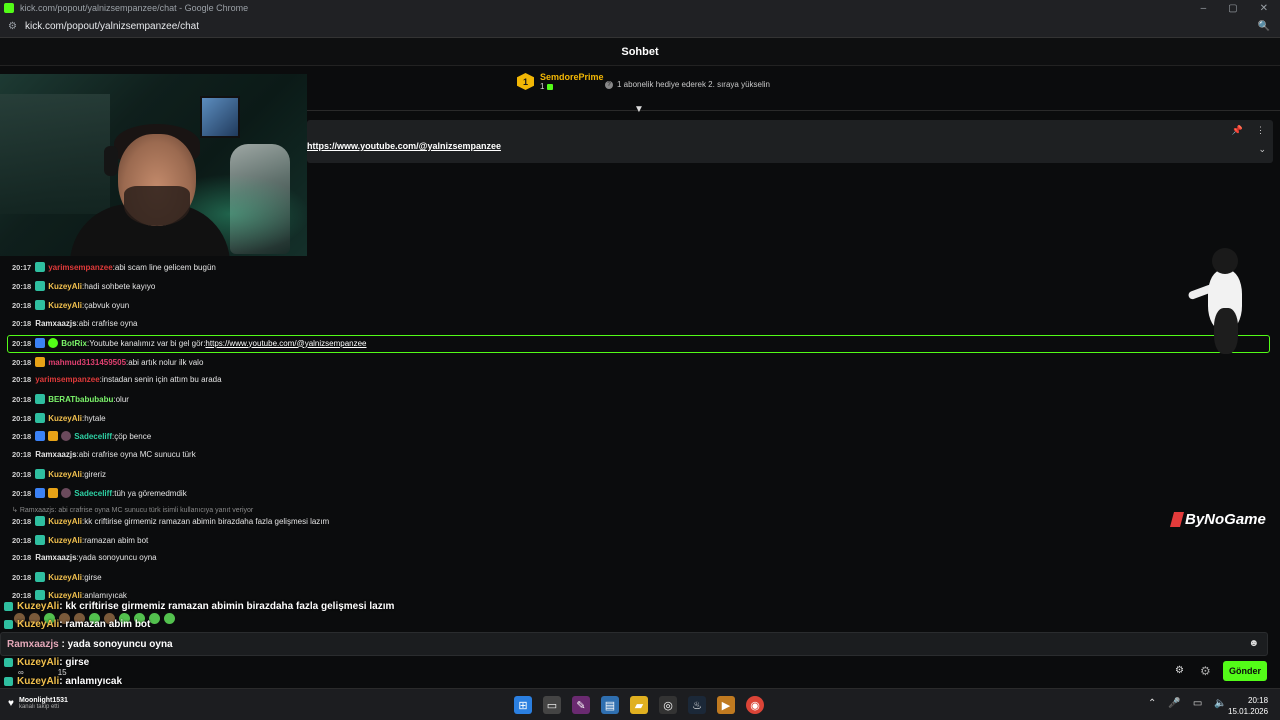 Image resolution: width=1280 pixels, height=720 pixels. What do you see at coordinates (99, 493) in the screenshot?
I see `chat-message: 20:18 Sadeceliff: tüh ya göremedmdik` at bounding box center [99, 493].